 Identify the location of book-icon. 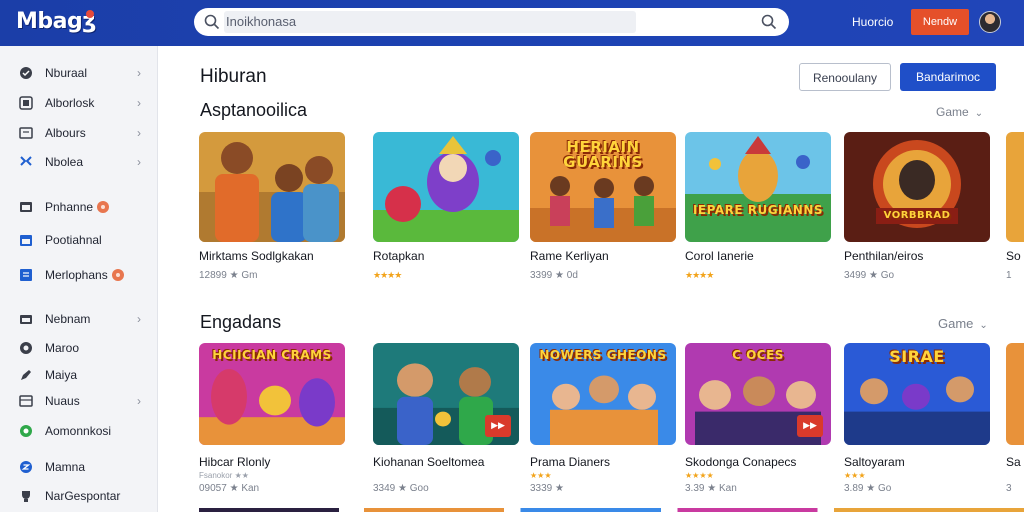
(26, 133).